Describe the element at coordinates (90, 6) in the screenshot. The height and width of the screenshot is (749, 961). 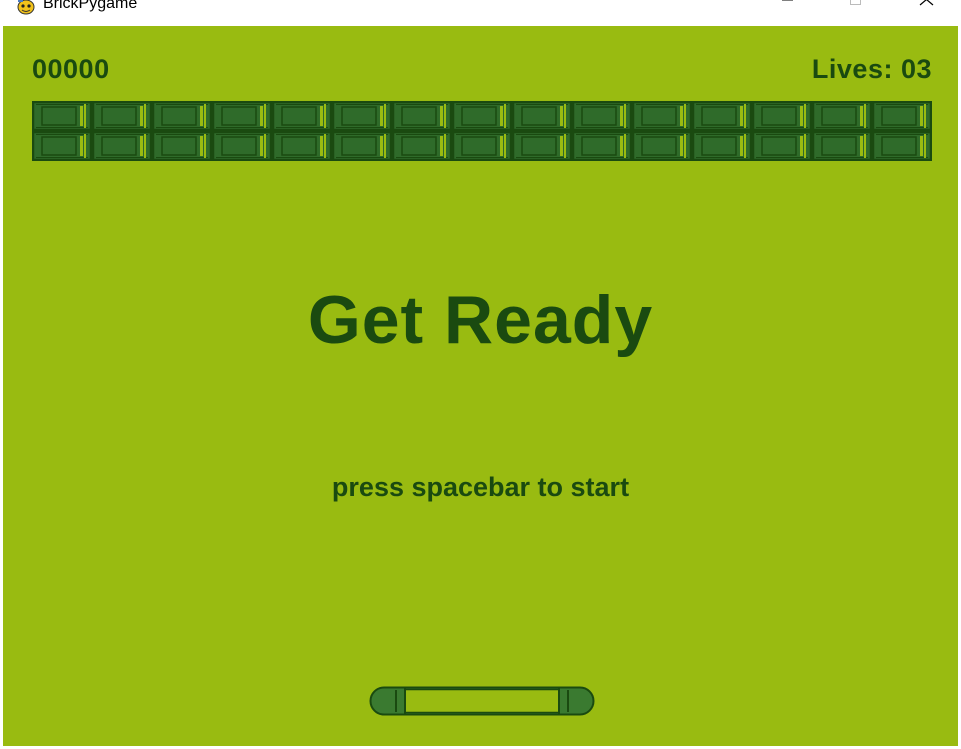
I see `window-title: BrickPygame` at that location.